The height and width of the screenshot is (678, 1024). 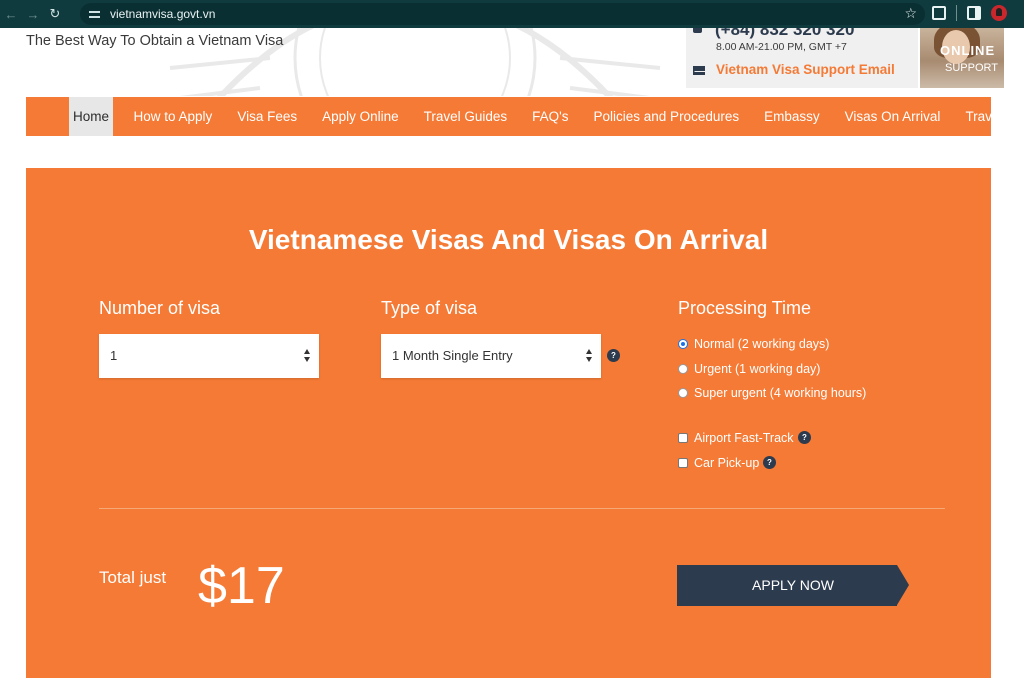 I want to click on site-settings-icon, so click(x=95, y=14).